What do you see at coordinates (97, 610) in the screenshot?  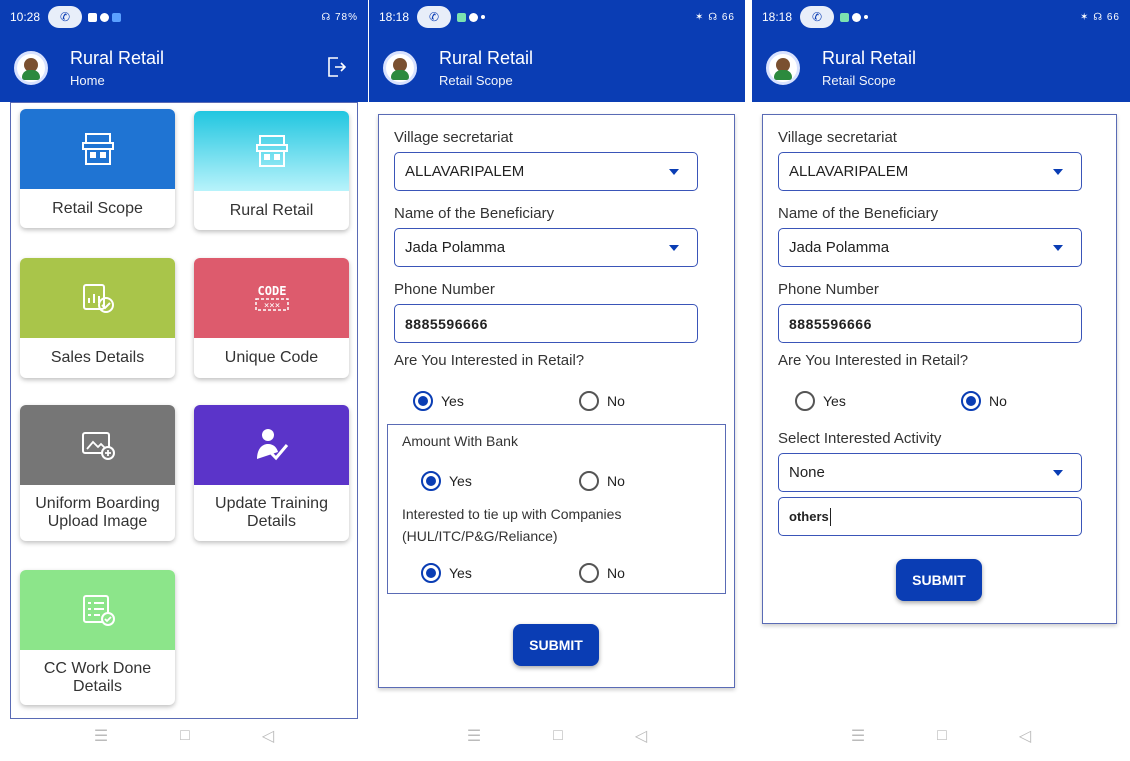 I see `tile-cc-work-done-header` at bounding box center [97, 610].